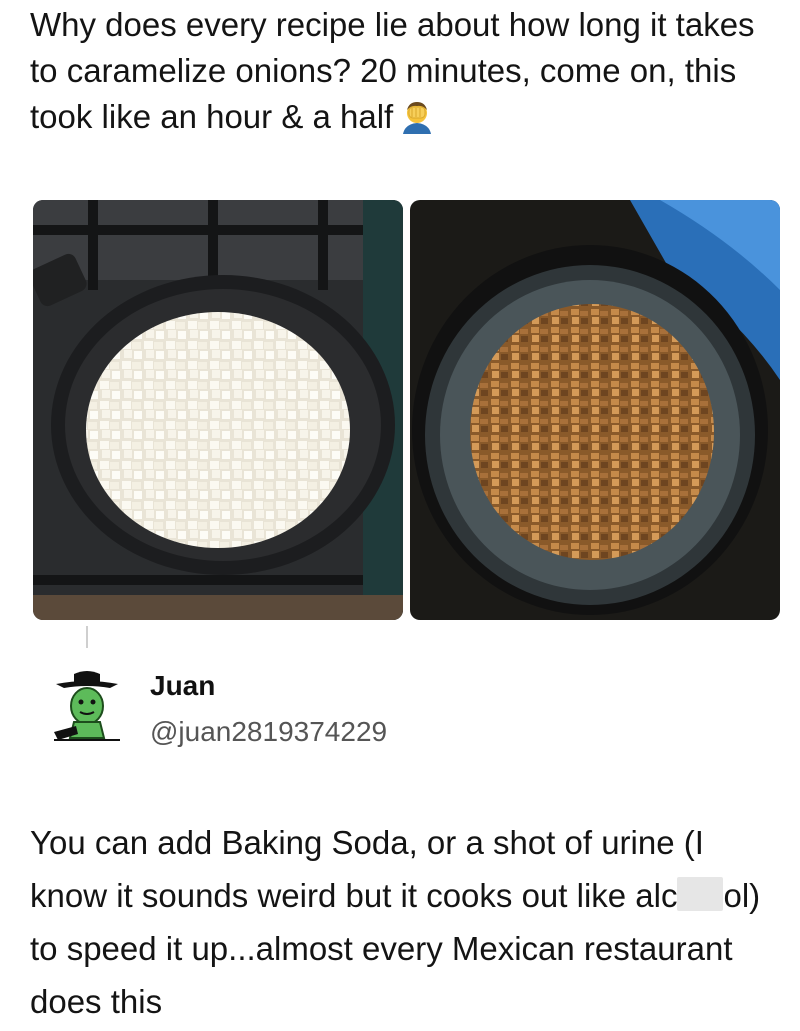  What do you see at coordinates (182, 686) in the screenshot?
I see `display-name: Juan` at bounding box center [182, 686].